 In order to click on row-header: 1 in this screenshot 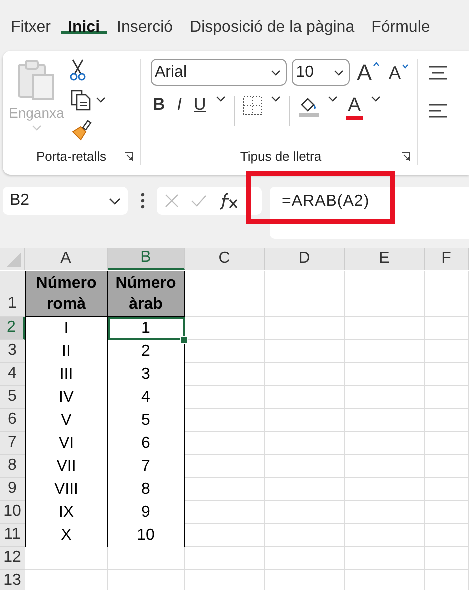, I will do `click(12, 294)`.